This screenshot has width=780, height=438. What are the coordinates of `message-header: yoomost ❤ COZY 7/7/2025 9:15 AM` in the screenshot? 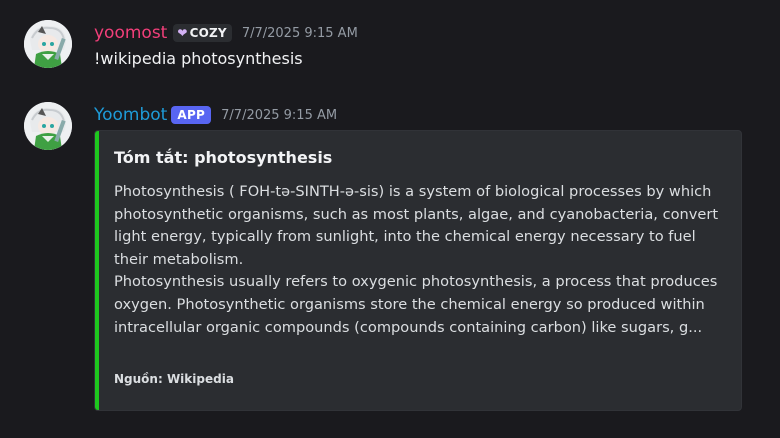 It's located at (226, 33).